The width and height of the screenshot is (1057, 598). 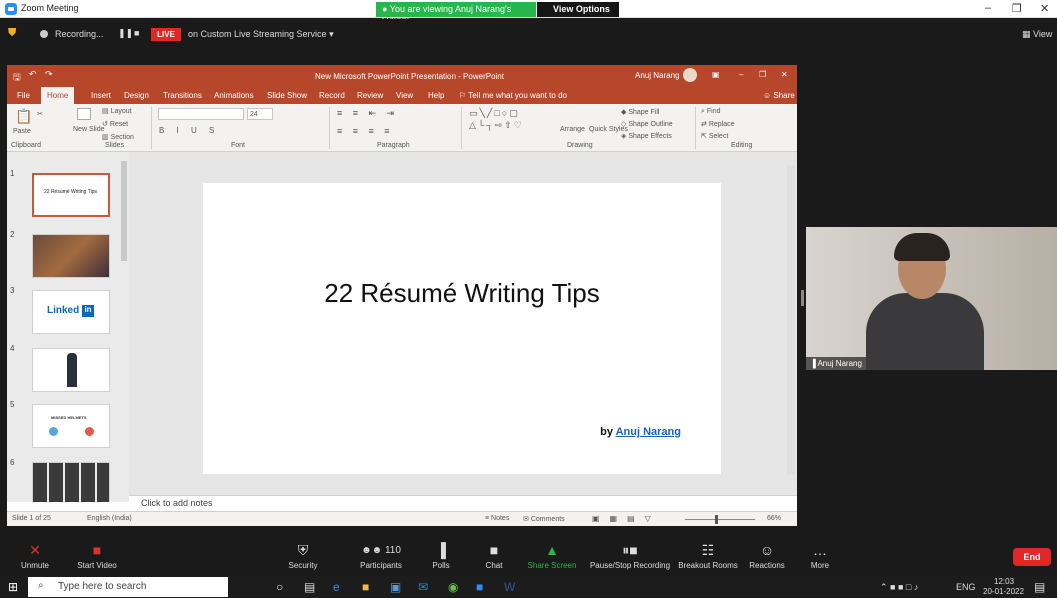 I want to click on paste-label: Paste, so click(x=22, y=131).